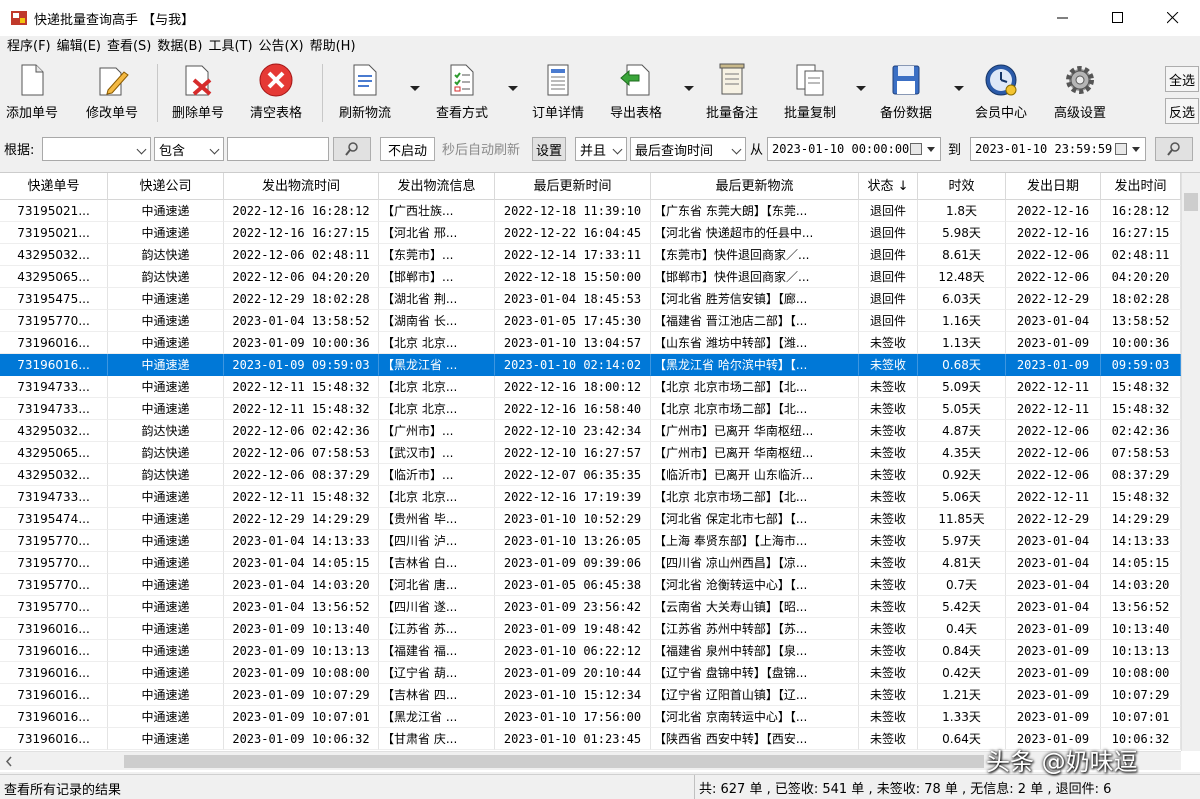 Image resolution: width=1200 pixels, height=799 pixels. What do you see at coordinates (1053, 409) in the screenshot?
I see `cell-ship-date: 2022-12-11` at bounding box center [1053, 409].